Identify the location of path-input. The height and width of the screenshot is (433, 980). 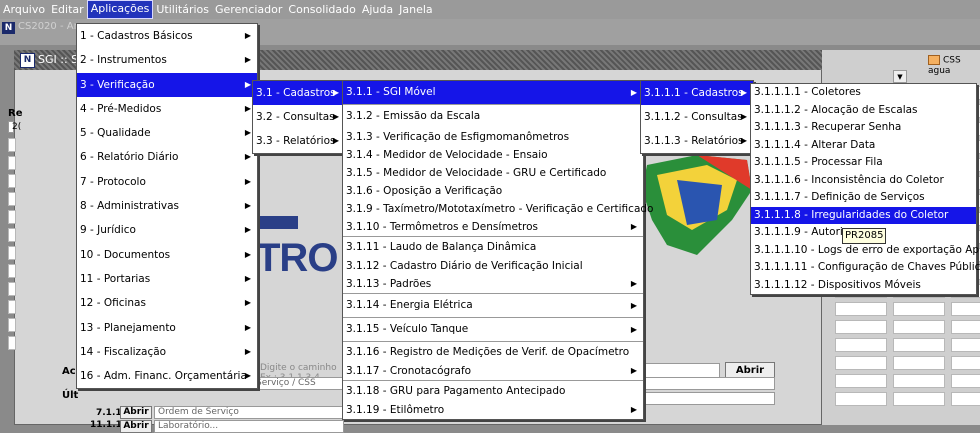
(680, 370).